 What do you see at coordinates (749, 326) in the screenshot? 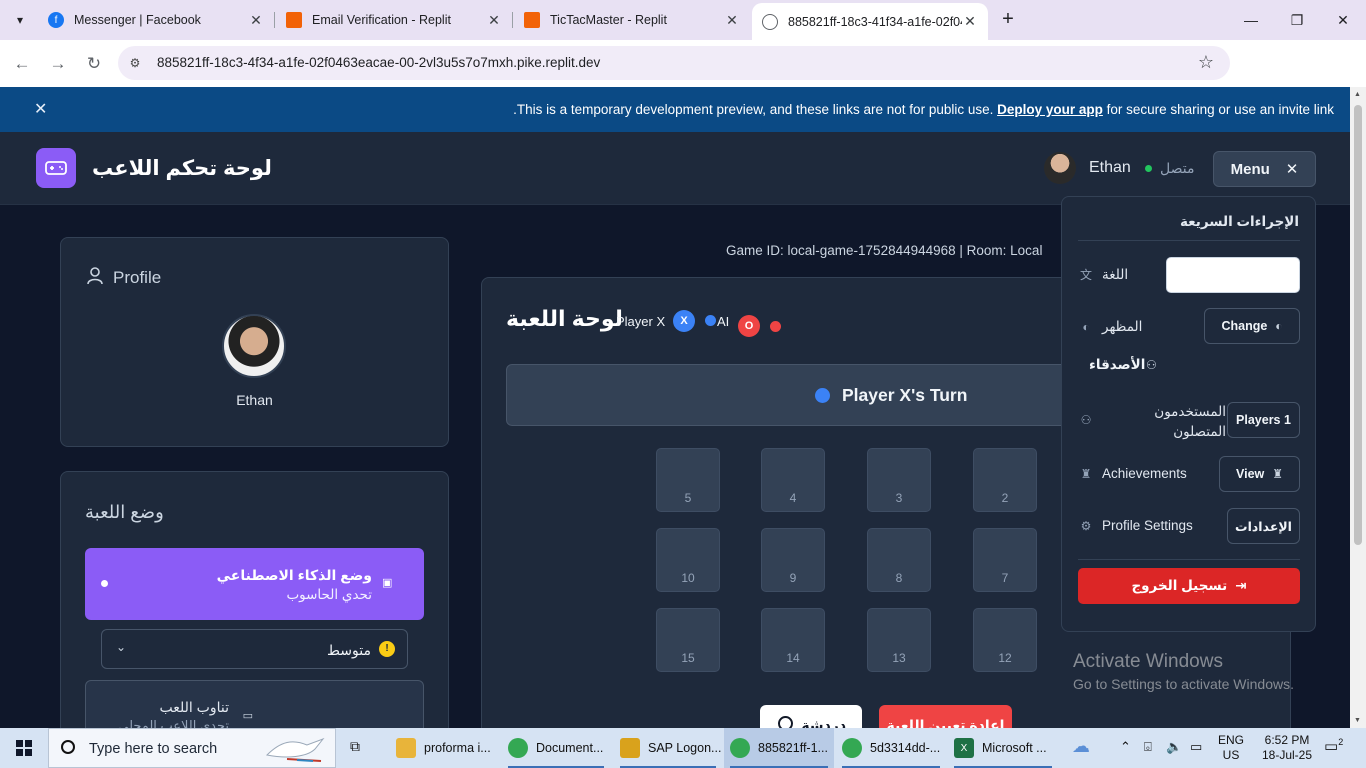
I see `ai-badge: O` at bounding box center [749, 326].